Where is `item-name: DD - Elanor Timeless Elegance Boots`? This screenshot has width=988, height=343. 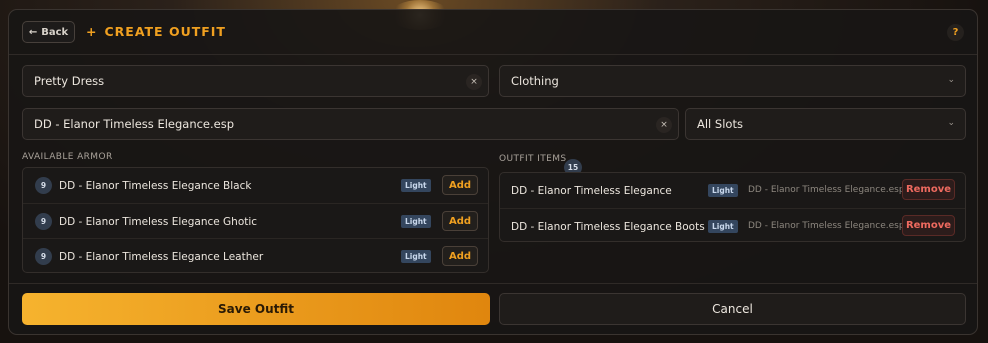
item-name: DD - Elanor Timeless Elegance Boots is located at coordinates (608, 226).